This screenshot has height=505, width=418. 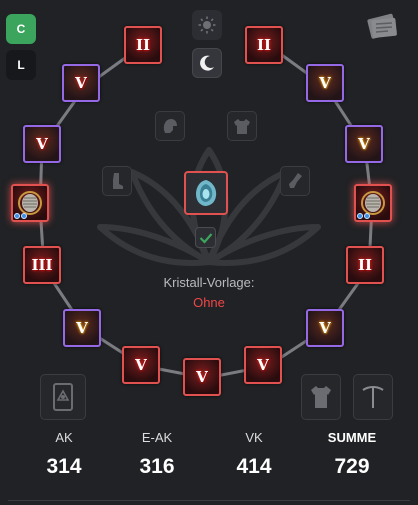 I want to click on stat-value: 414, so click(x=254, y=466).